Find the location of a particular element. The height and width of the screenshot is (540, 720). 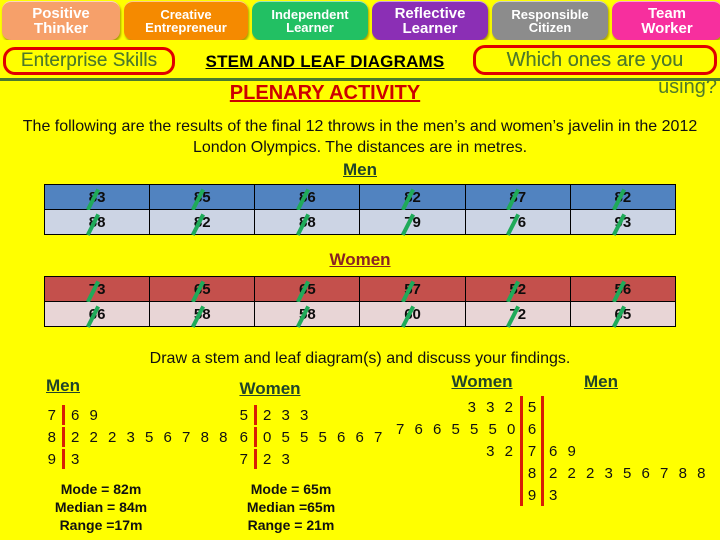

cell-value: 73 is located at coordinates (97, 289).